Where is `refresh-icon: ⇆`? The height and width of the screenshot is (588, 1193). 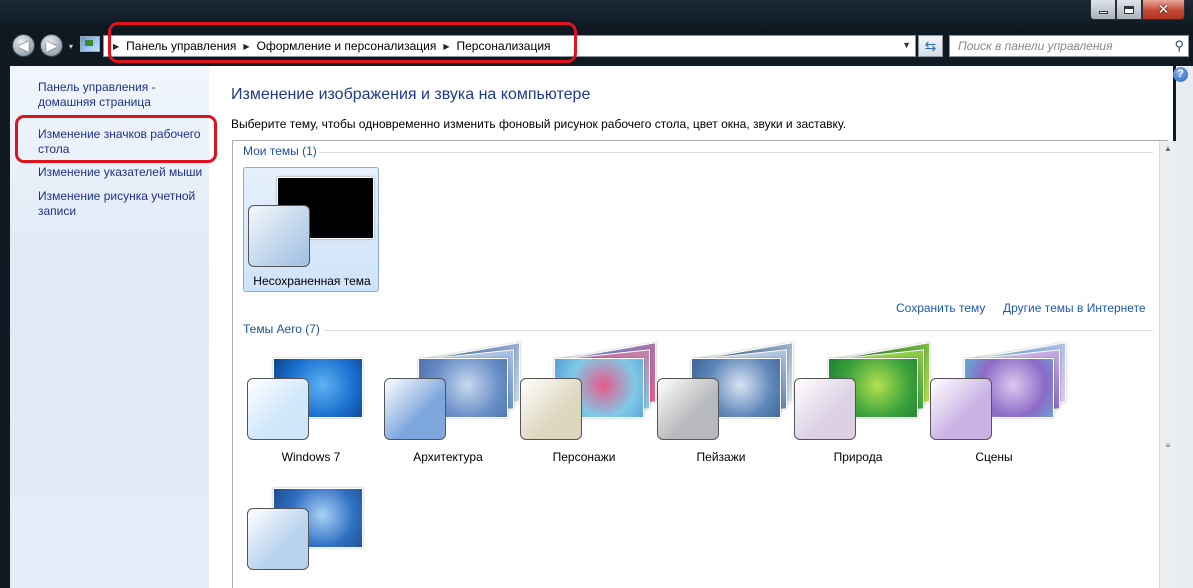 refresh-icon: ⇆ is located at coordinates (930, 45).